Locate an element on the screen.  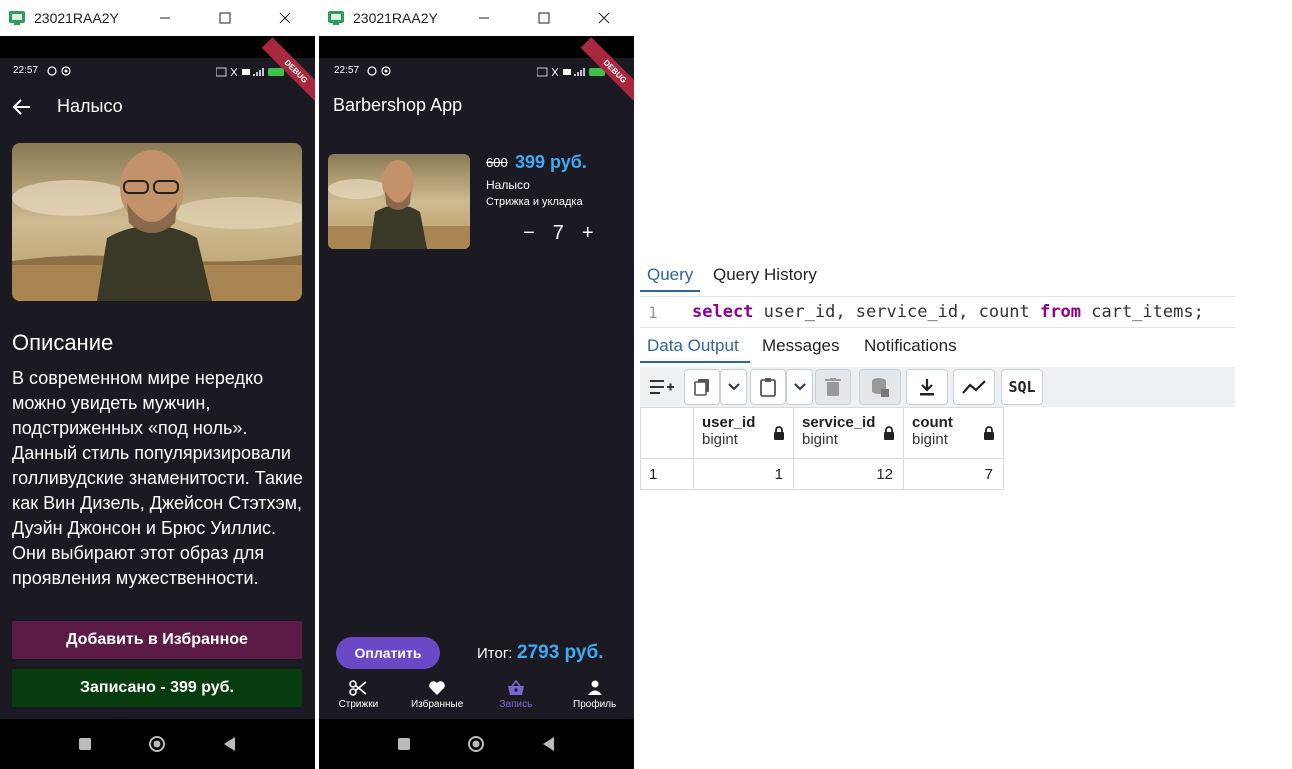
copy-icon is located at coordinates (701, 387).